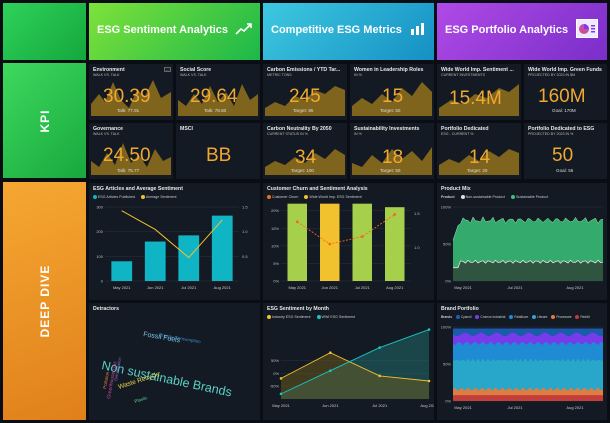  What do you see at coordinates (243, 29) in the screenshot?
I see `trend-chart-icon` at bounding box center [243, 29].